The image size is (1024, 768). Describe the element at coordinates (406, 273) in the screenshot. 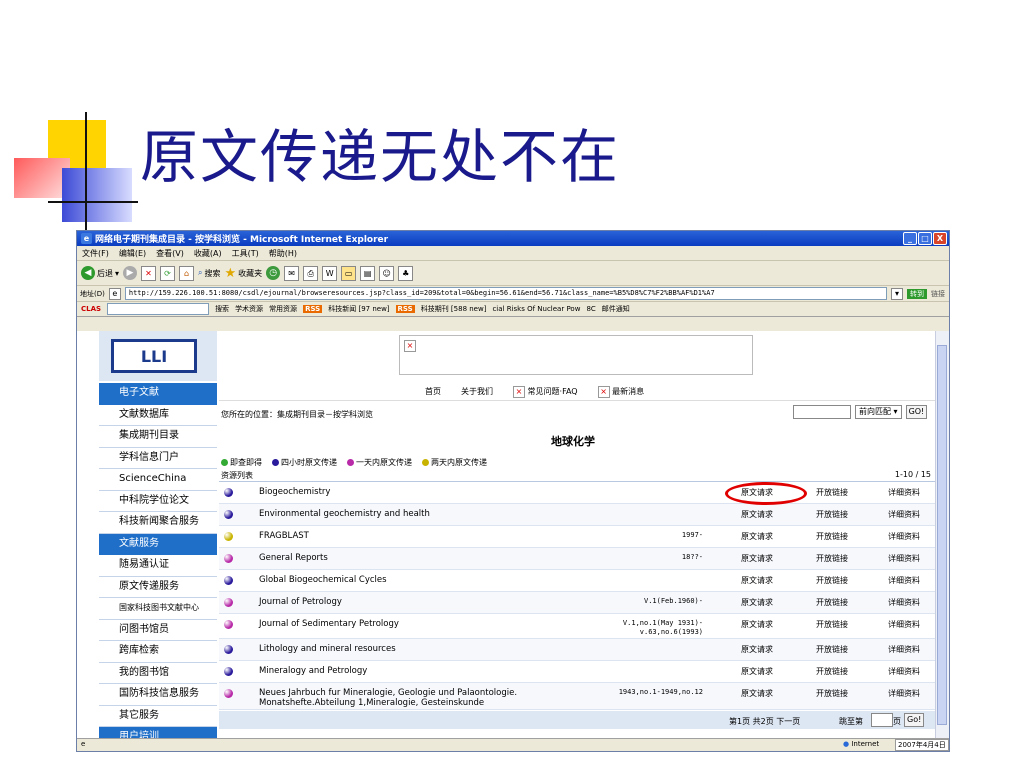

I see `users-icon: ♣` at that location.